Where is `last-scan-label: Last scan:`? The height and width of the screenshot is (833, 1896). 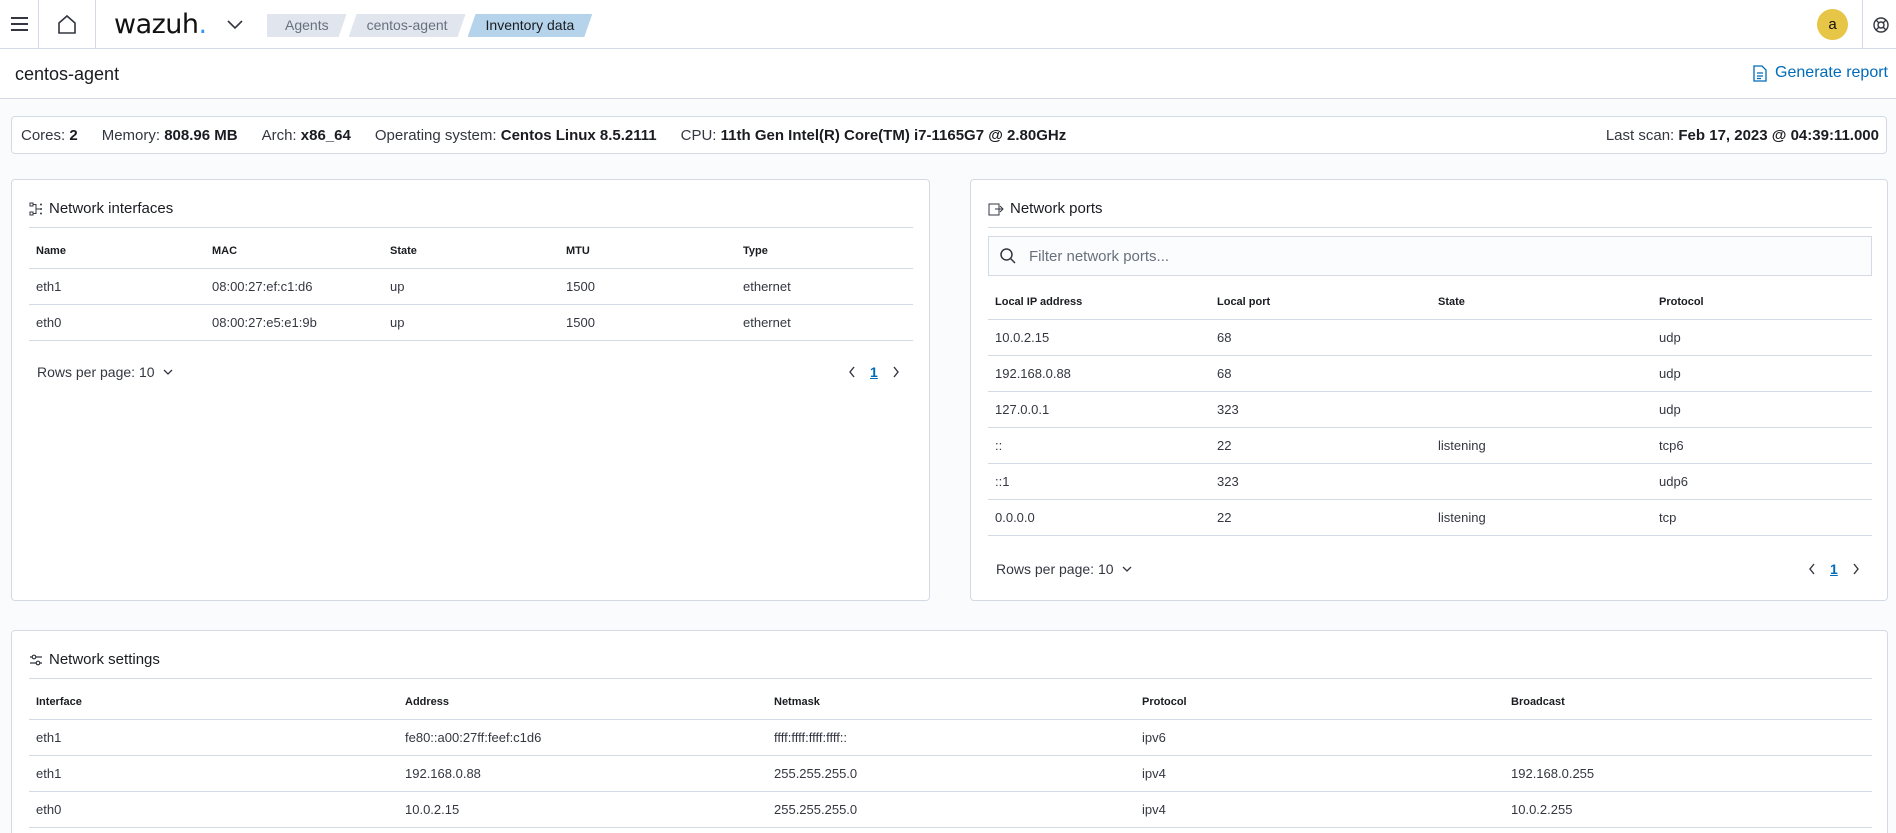 last-scan-label: Last scan: is located at coordinates (1640, 135).